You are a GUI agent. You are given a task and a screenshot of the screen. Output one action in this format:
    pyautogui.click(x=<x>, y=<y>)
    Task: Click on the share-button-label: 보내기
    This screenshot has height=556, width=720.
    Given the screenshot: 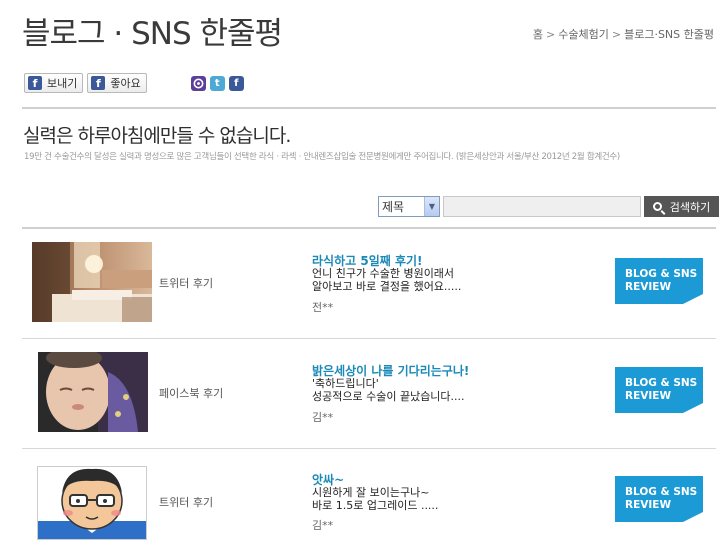 What is the action you would take?
    pyautogui.click(x=62, y=83)
    